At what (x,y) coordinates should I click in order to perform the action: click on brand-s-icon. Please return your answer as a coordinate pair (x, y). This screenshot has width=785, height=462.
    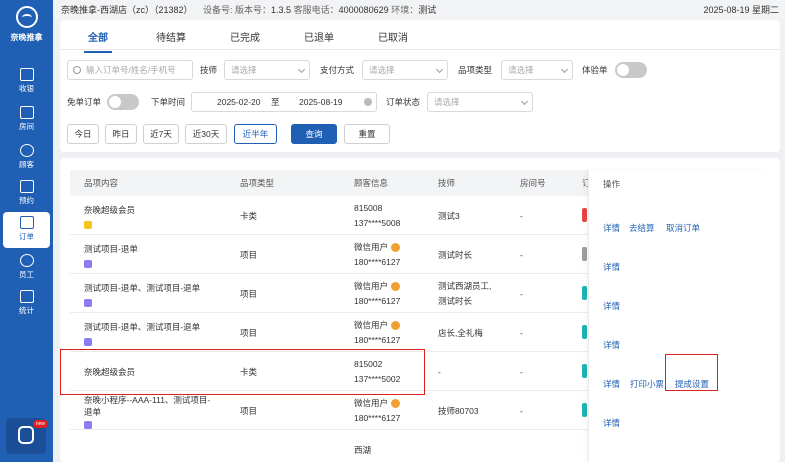
    Looking at the image, I should click on (26, 435).